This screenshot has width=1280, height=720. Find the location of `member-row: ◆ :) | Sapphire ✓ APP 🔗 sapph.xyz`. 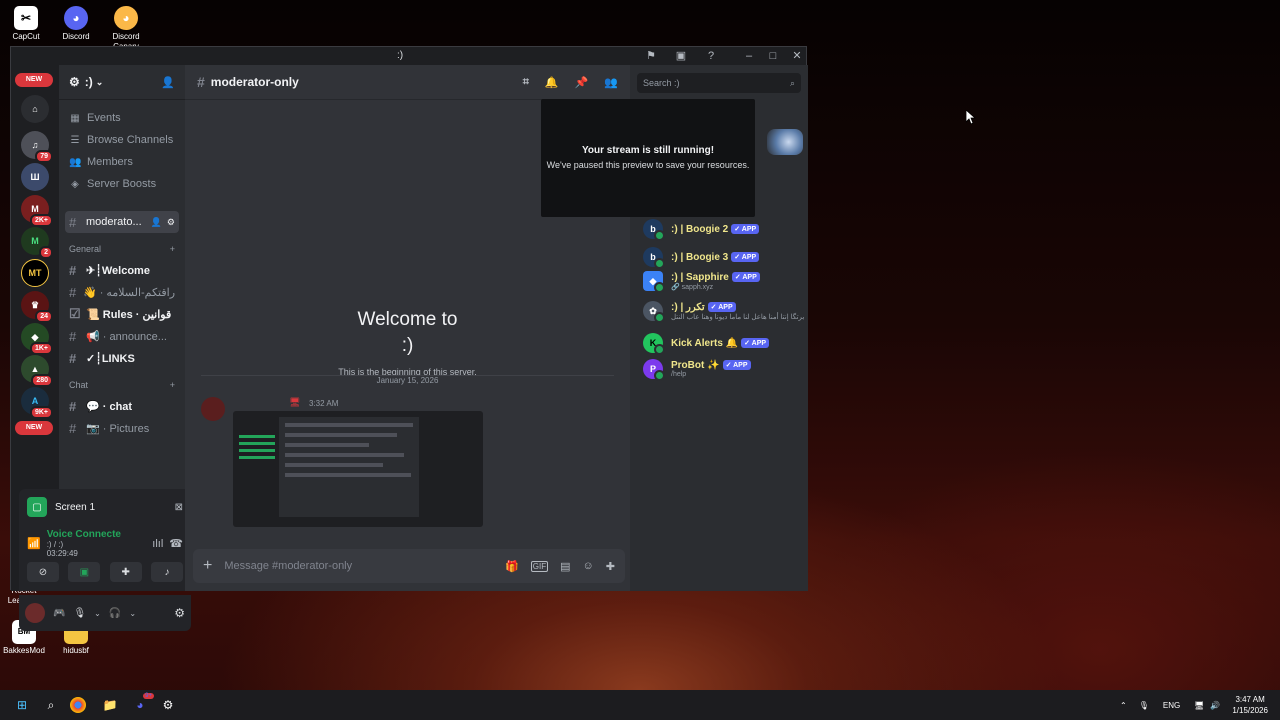

member-row: ◆ :) | Sapphire ✓ APP 🔗 sapph.xyz is located at coordinates (701, 282).